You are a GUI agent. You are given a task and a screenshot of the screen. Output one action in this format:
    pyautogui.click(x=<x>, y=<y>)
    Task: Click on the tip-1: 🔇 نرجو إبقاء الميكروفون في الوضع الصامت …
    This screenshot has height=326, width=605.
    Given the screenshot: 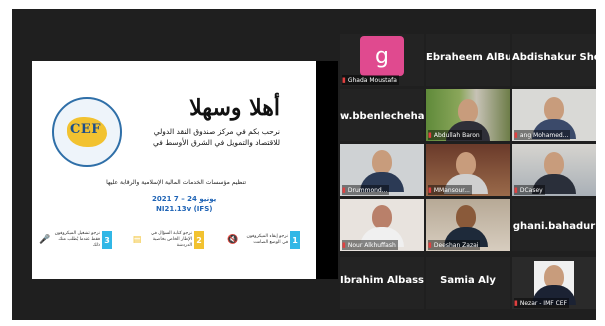 What is the action you would take?
    pyautogui.click(x=263, y=240)
    